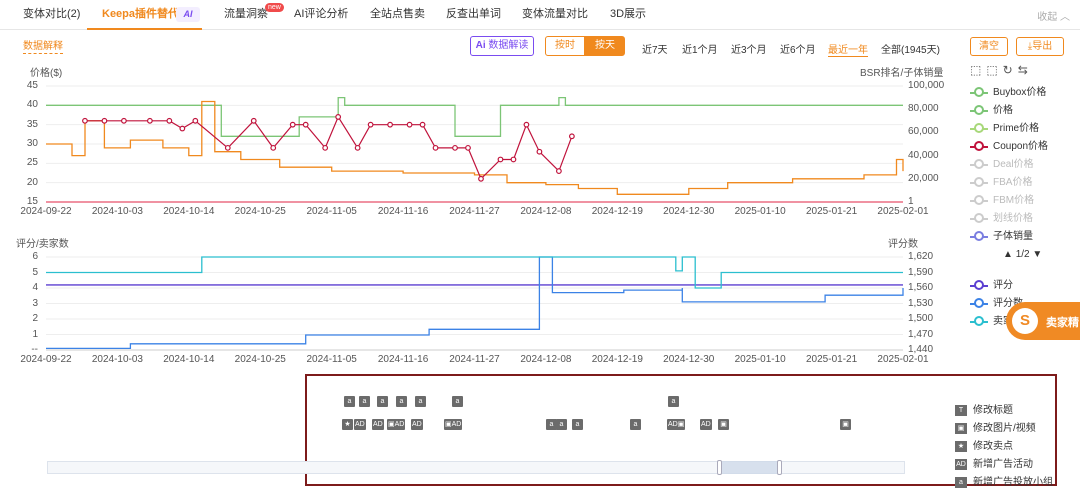  I want to click on seller-sprite-badge: S 卖家精, so click(1043, 321).